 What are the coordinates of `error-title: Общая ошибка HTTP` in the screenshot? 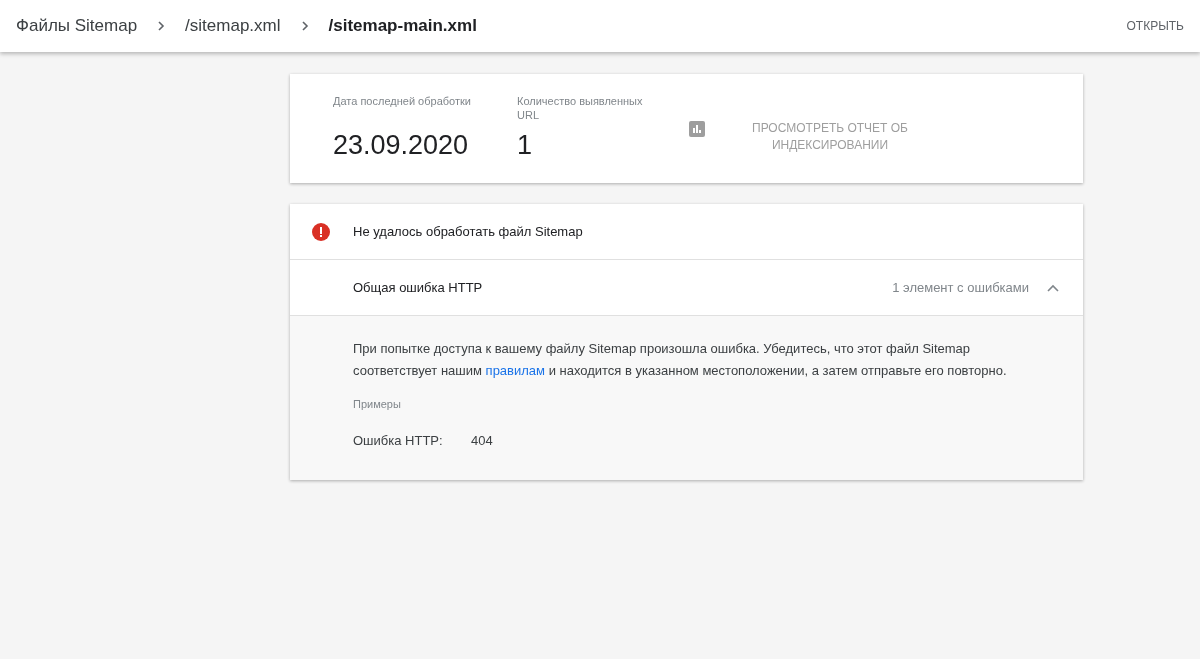 It's located at (418, 287).